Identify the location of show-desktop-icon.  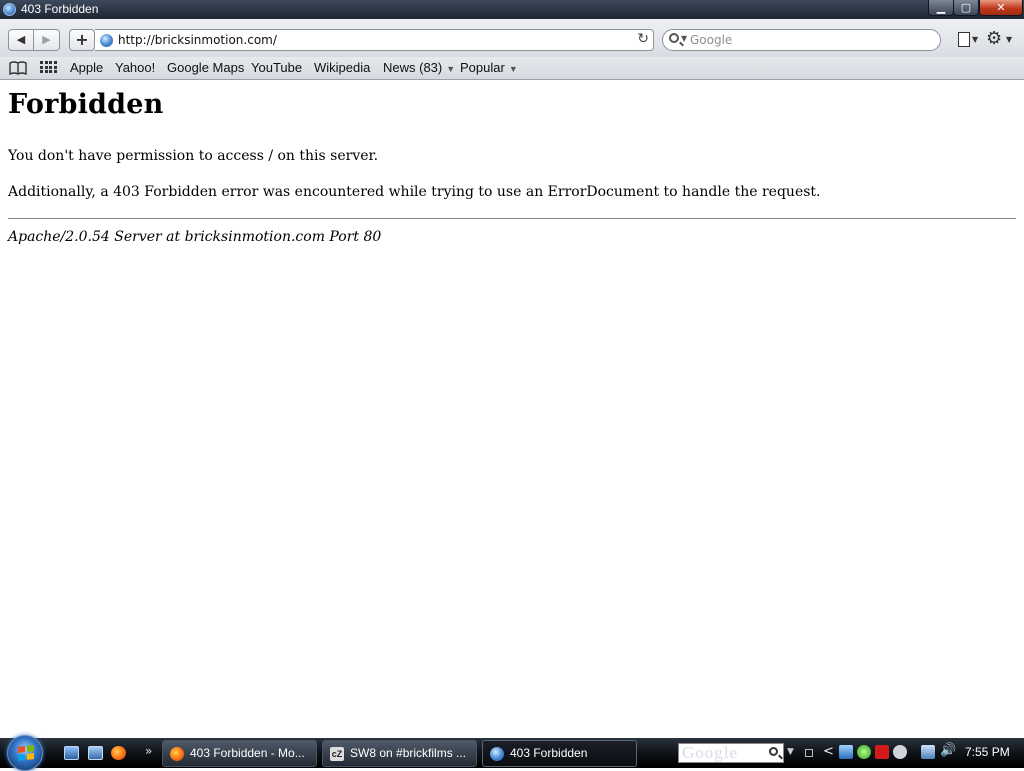
(71, 753).